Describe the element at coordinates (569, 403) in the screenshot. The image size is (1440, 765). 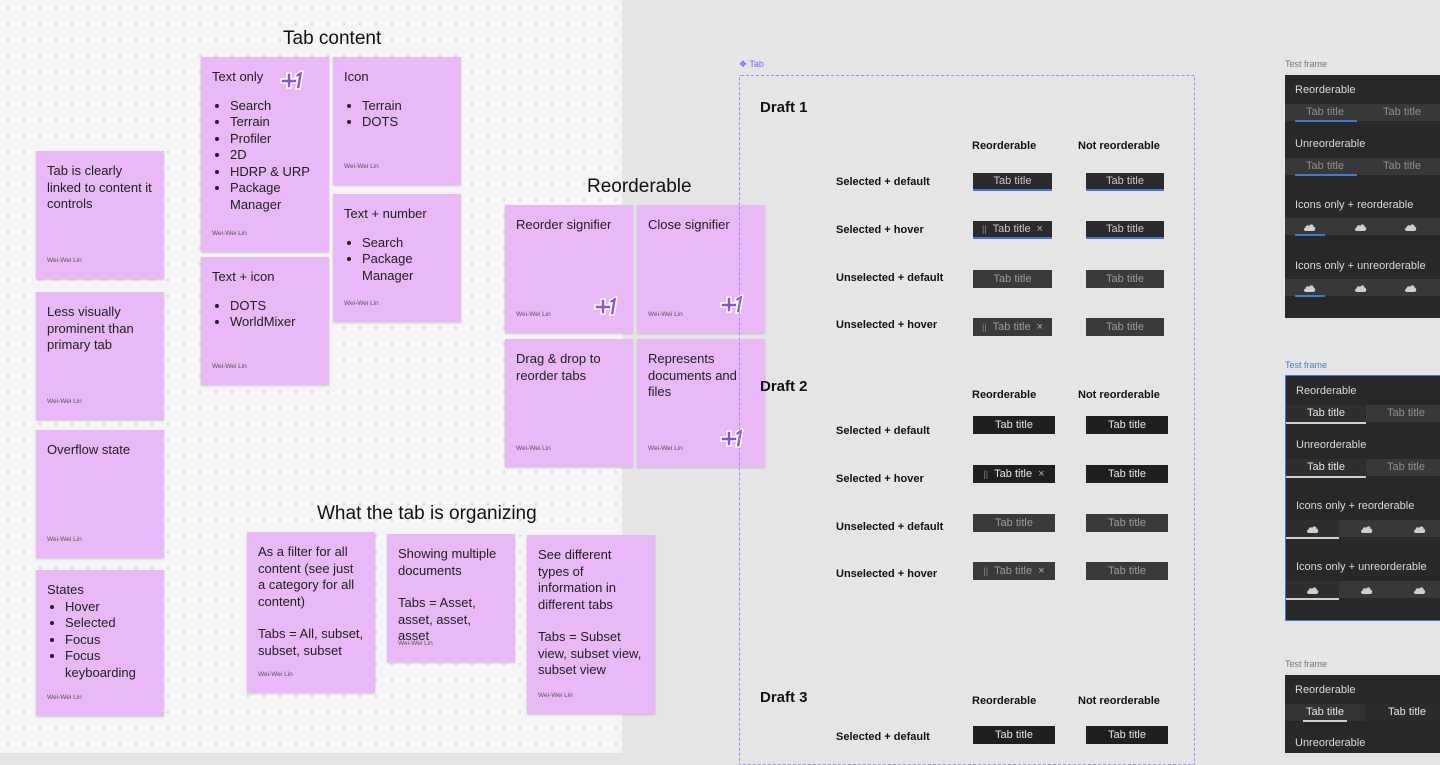
I see `sticky-note: Drag & drop to reorder tabs Wei-Wei Lin` at that location.